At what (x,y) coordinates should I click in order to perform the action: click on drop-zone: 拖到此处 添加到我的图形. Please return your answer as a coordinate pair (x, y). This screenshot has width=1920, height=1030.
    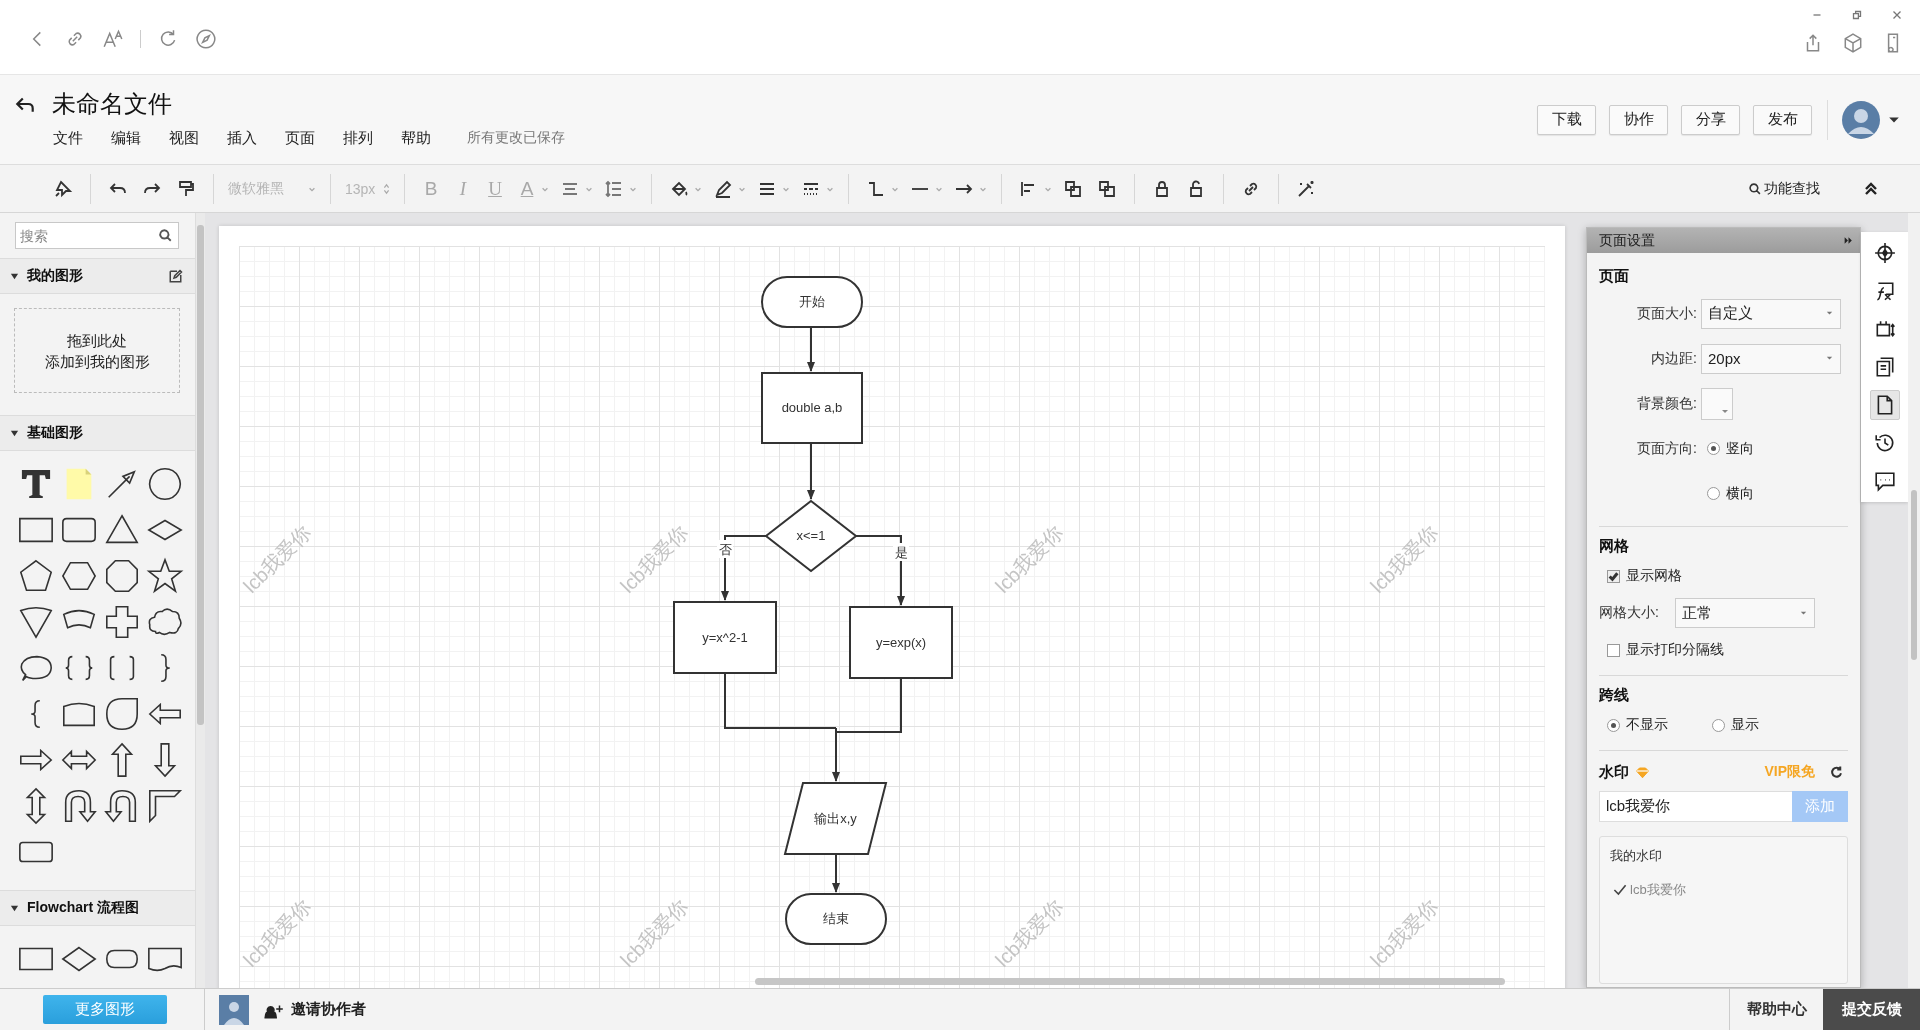
    Looking at the image, I should click on (97, 350).